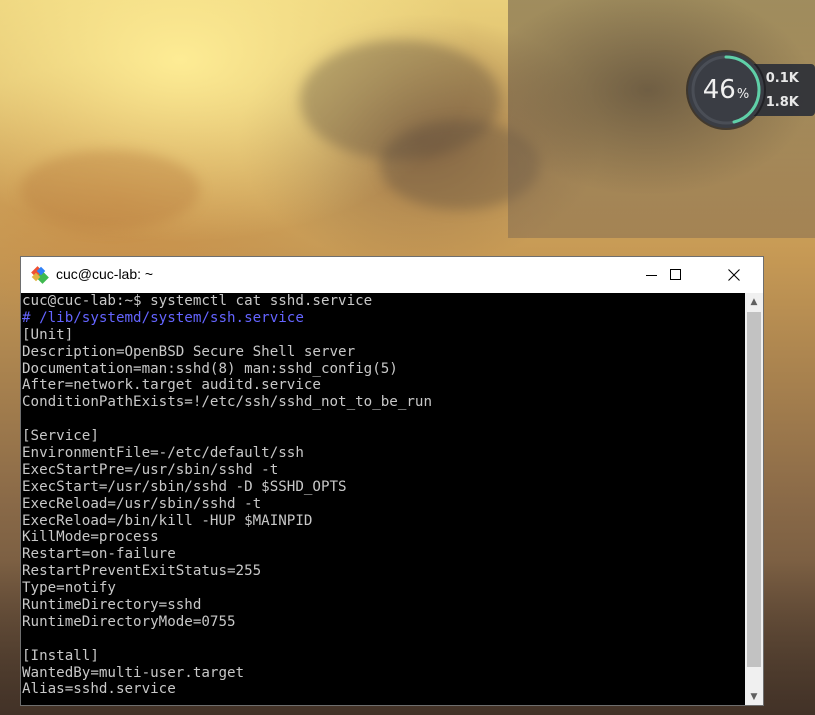 The image size is (815, 715). I want to click on terminal-line: RuntimeDirectory=sshd, so click(112, 605).